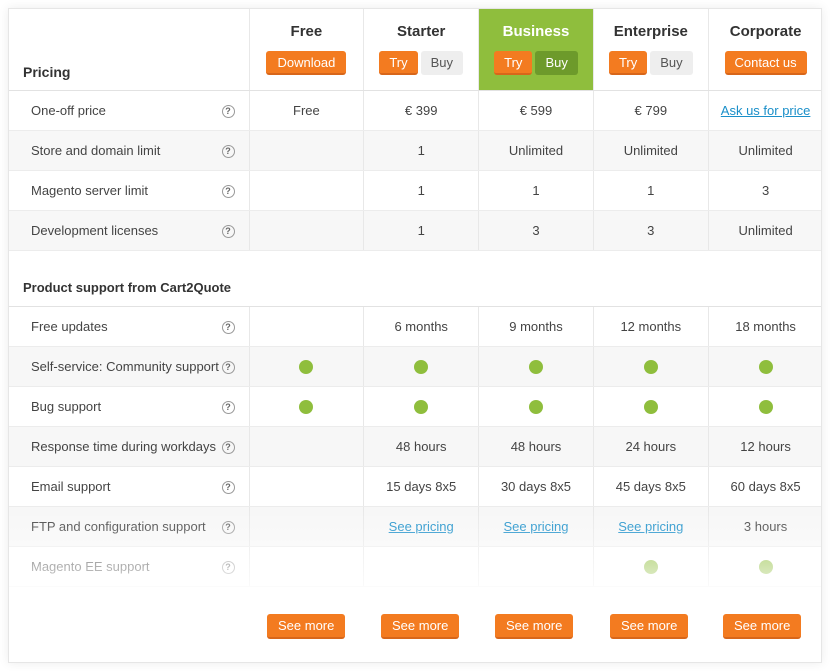 The height and width of the screenshot is (671, 830). Describe the element at coordinates (421, 50) in the screenshot. I see `plan-column-starter: Starter Try Buy` at that location.